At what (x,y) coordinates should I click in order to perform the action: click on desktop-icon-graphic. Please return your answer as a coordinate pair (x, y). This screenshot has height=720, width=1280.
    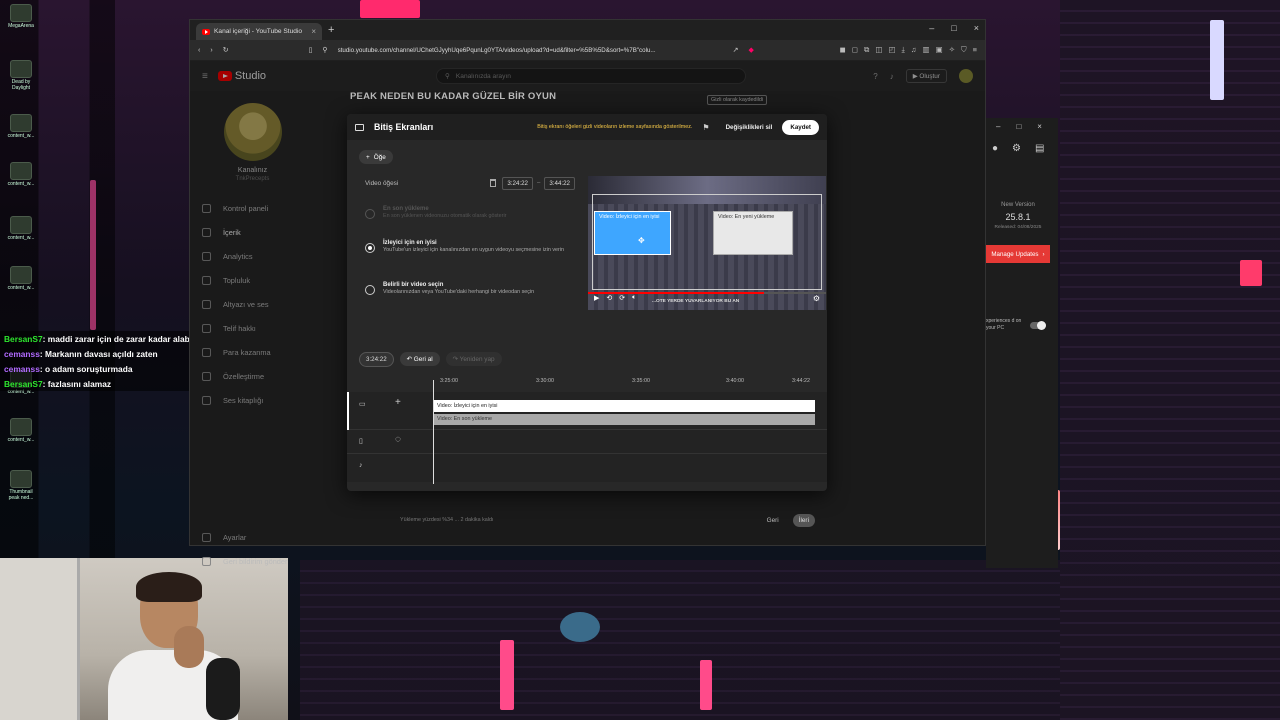
    Looking at the image, I should click on (21, 275).